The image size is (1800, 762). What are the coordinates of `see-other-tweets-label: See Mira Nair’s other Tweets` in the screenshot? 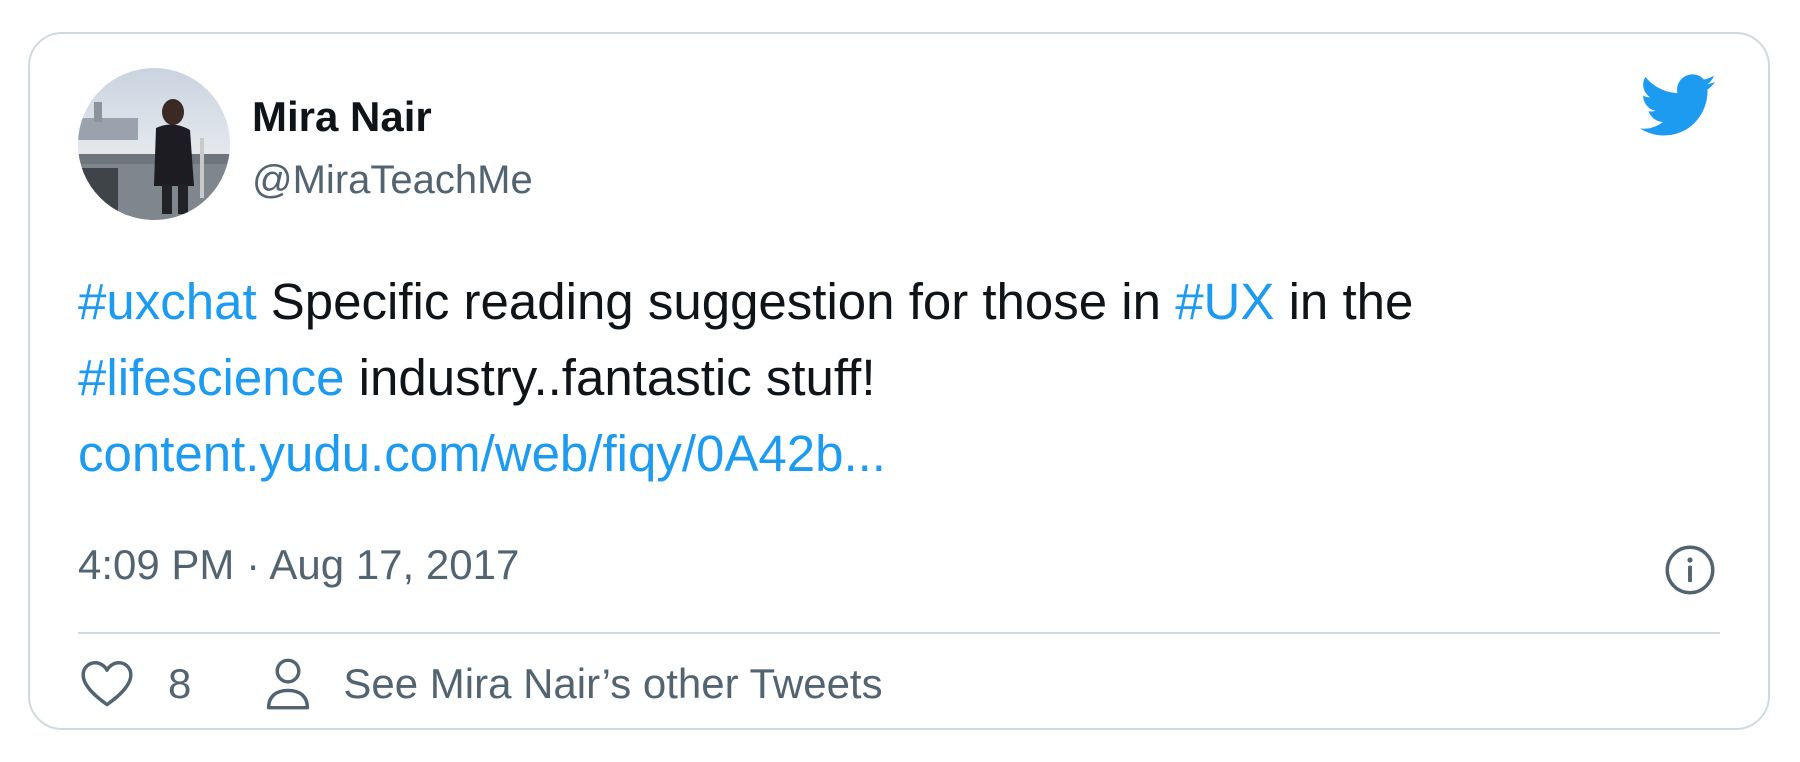 It's located at (613, 683).